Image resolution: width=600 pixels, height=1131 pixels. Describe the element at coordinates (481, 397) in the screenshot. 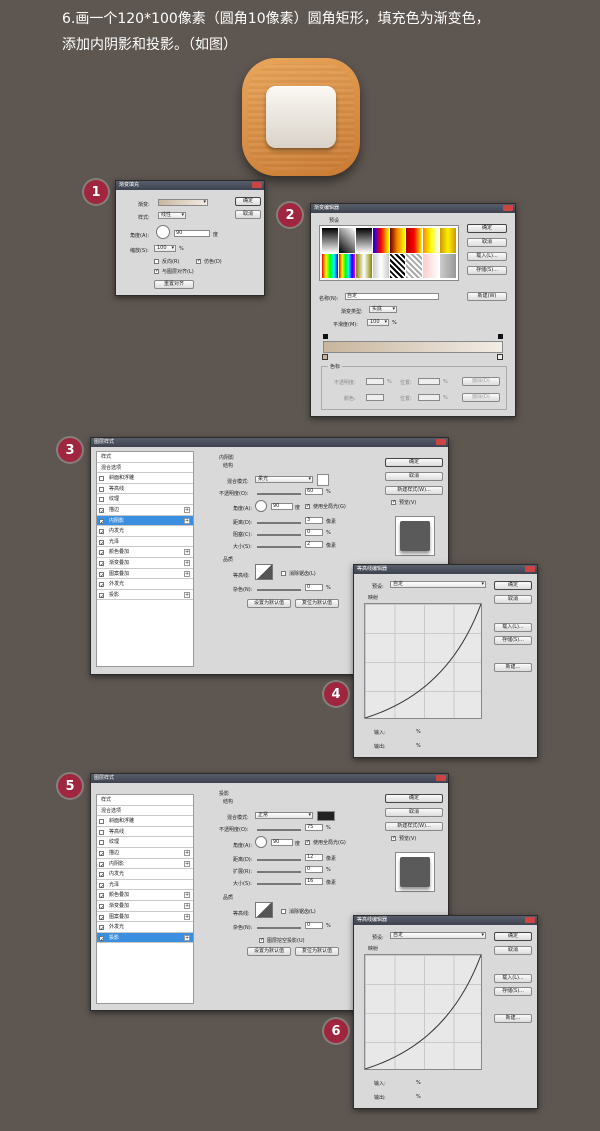

I see `delete-color-stop-button: 删除(D)` at that location.